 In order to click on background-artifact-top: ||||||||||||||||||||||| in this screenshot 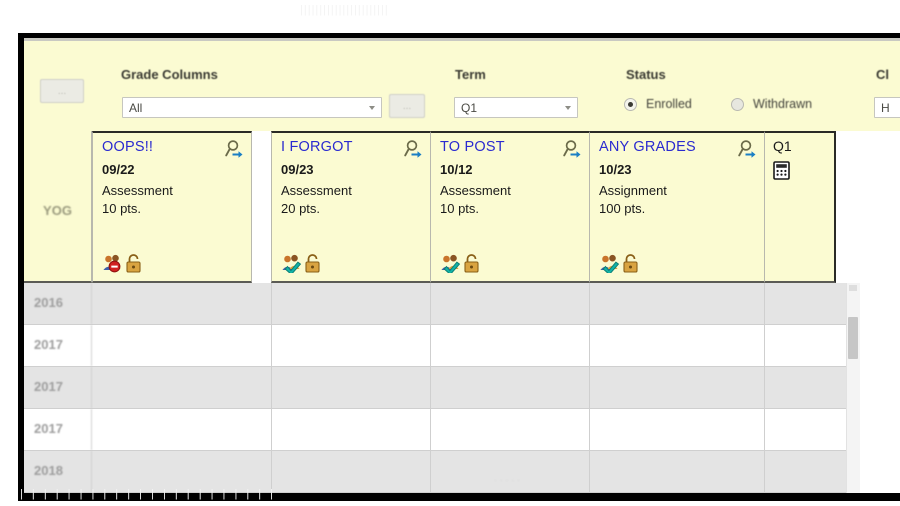, I will do `click(344, 10)`.